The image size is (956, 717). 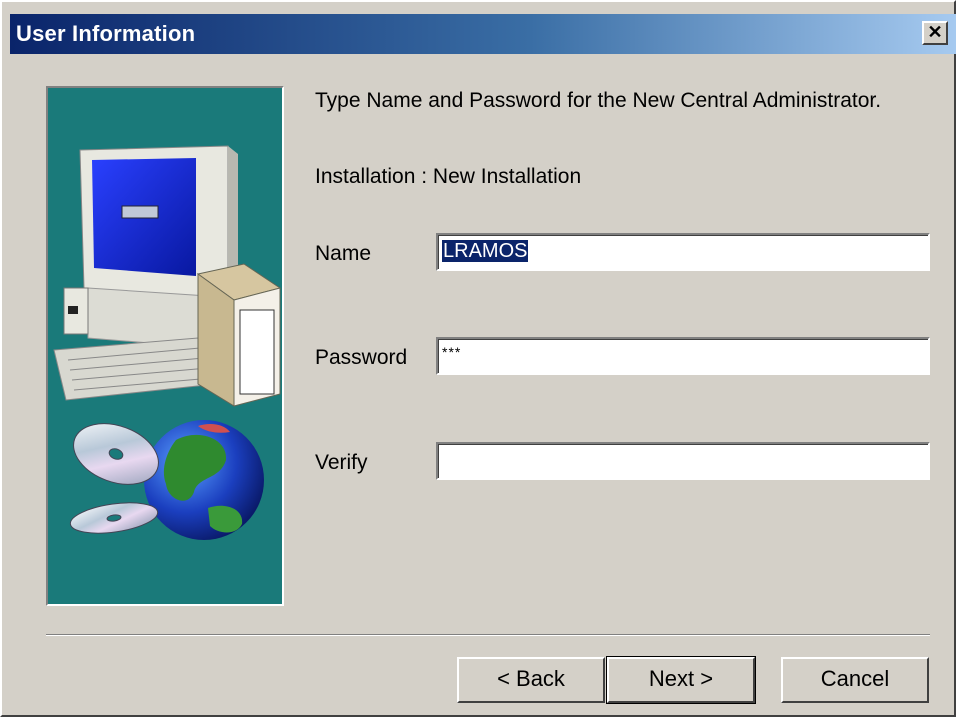 I want to click on title-bar: User Information ✕, so click(x=483, y=34).